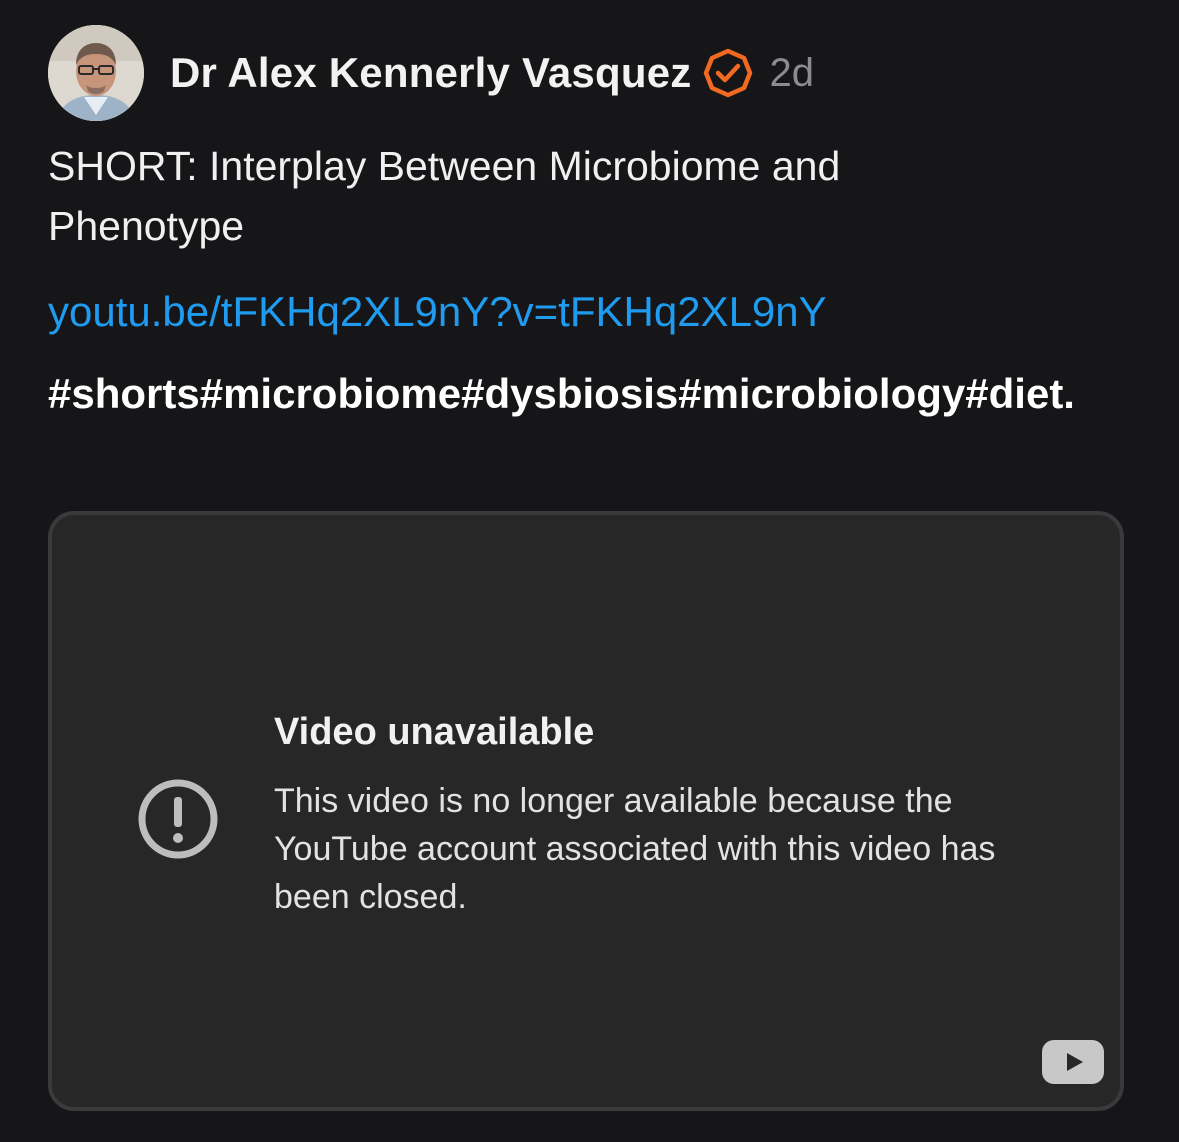 This screenshot has width=1179, height=1142. I want to click on verified-badge-icon, so click(728, 73).